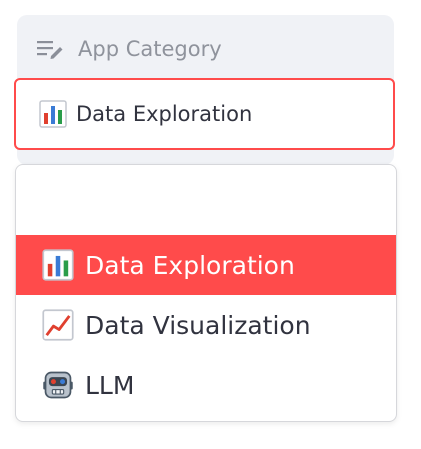 The height and width of the screenshot is (449, 421). What do you see at coordinates (190, 265) in the screenshot?
I see `option-label: Data Exploration` at bounding box center [190, 265].